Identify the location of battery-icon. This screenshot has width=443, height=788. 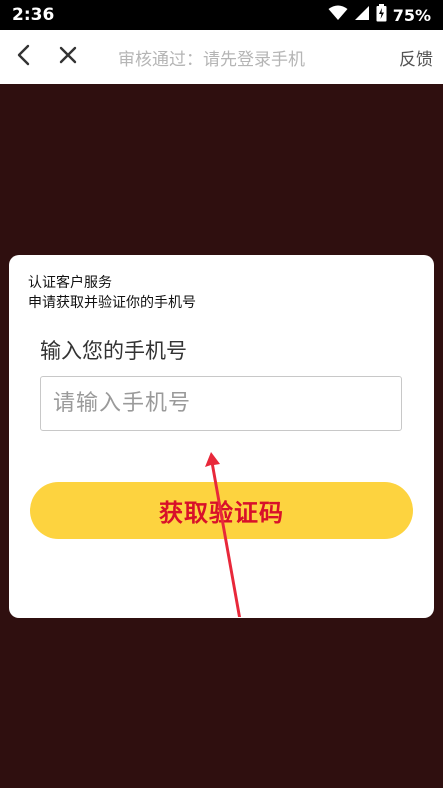
(381, 15).